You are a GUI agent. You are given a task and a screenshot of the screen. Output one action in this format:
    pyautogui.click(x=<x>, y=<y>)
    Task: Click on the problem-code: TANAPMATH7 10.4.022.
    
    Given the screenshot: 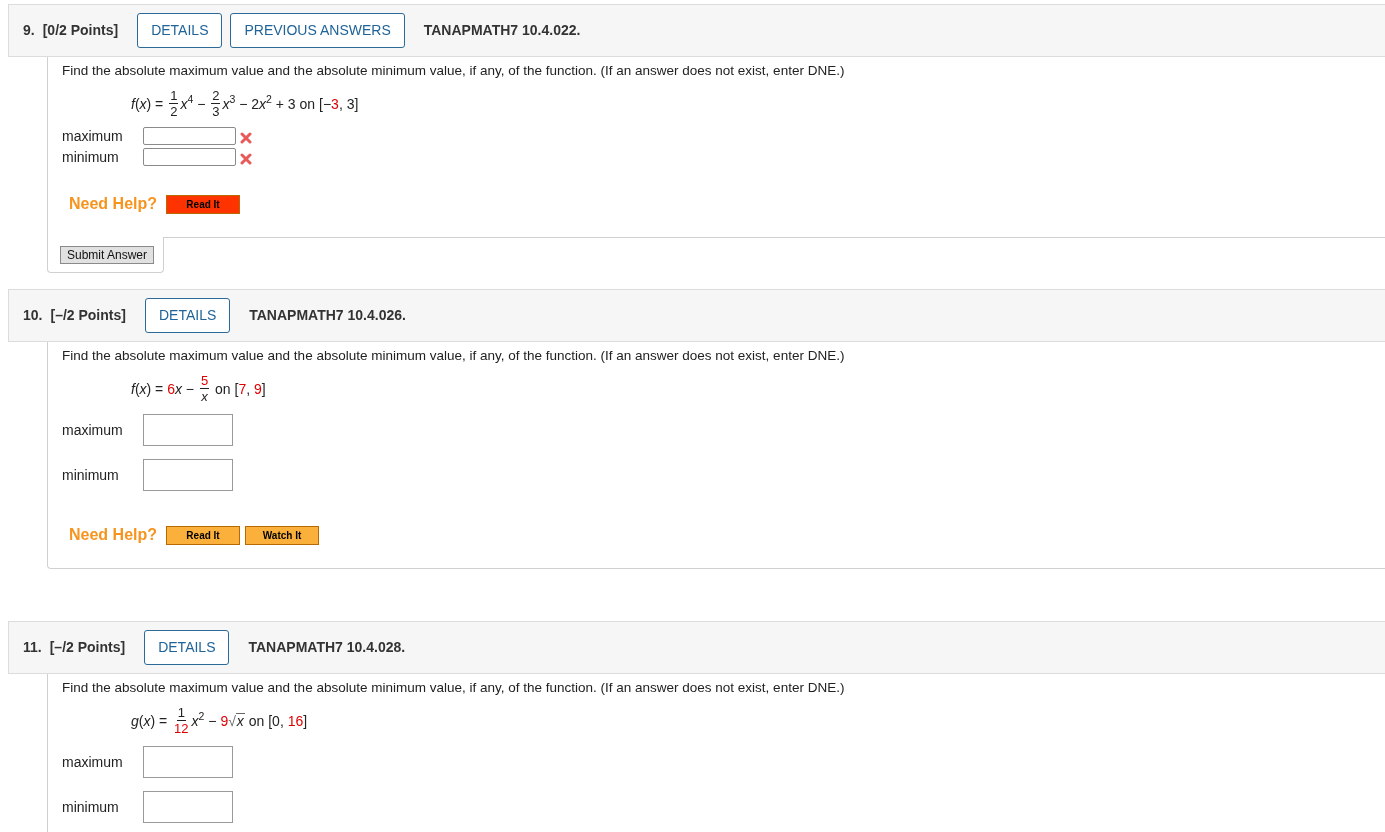 What is the action you would take?
    pyautogui.click(x=502, y=30)
    